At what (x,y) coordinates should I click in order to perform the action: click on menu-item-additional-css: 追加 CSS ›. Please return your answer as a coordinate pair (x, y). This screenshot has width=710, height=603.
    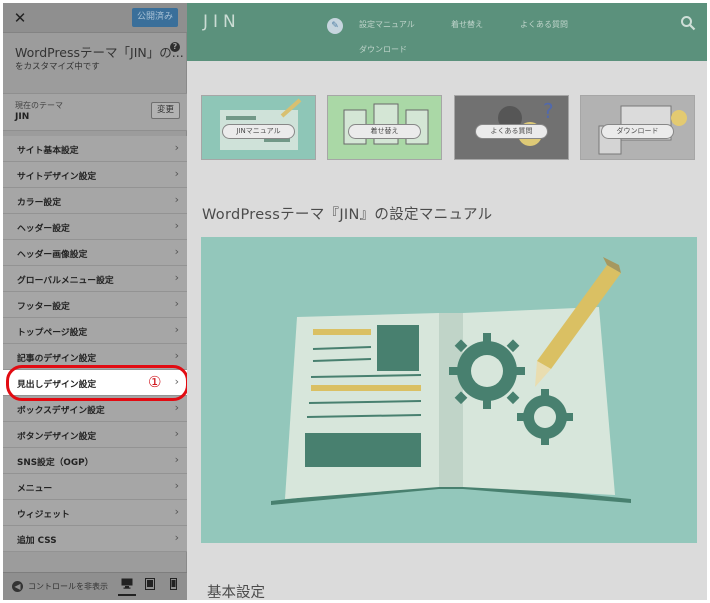
    Looking at the image, I should click on (95, 539).